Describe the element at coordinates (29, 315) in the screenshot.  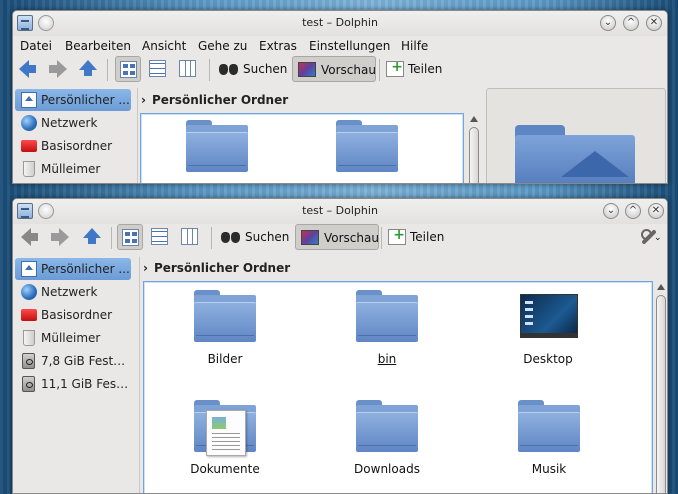
I see `root-folder-icon` at that location.